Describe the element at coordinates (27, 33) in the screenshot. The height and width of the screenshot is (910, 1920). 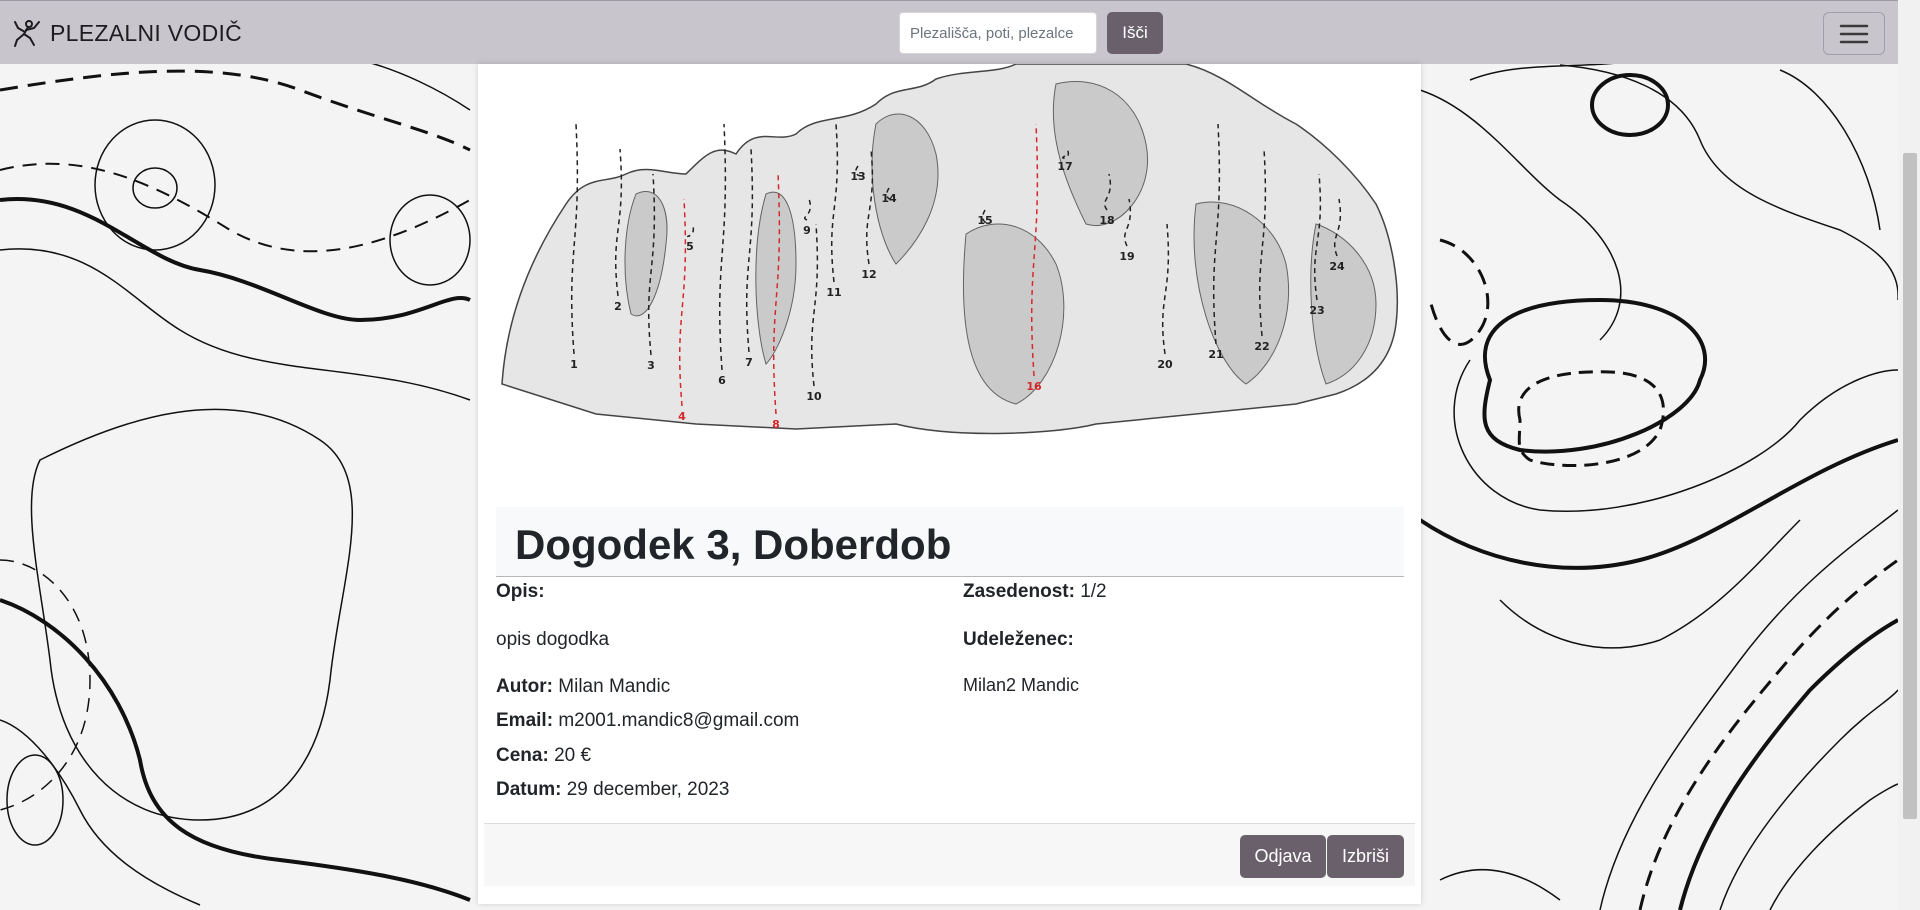
I see `climber-logo-icon` at that location.